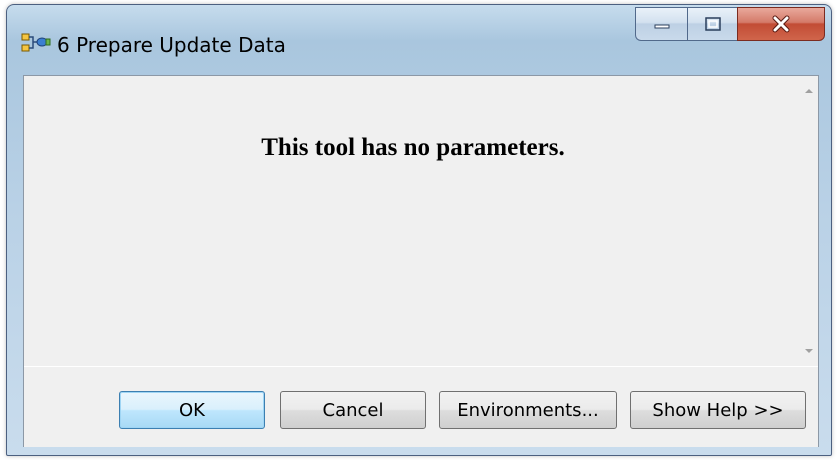 The width and height of the screenshot is (838, 460). I want to click on scroll-up-button, so click(809, 91).